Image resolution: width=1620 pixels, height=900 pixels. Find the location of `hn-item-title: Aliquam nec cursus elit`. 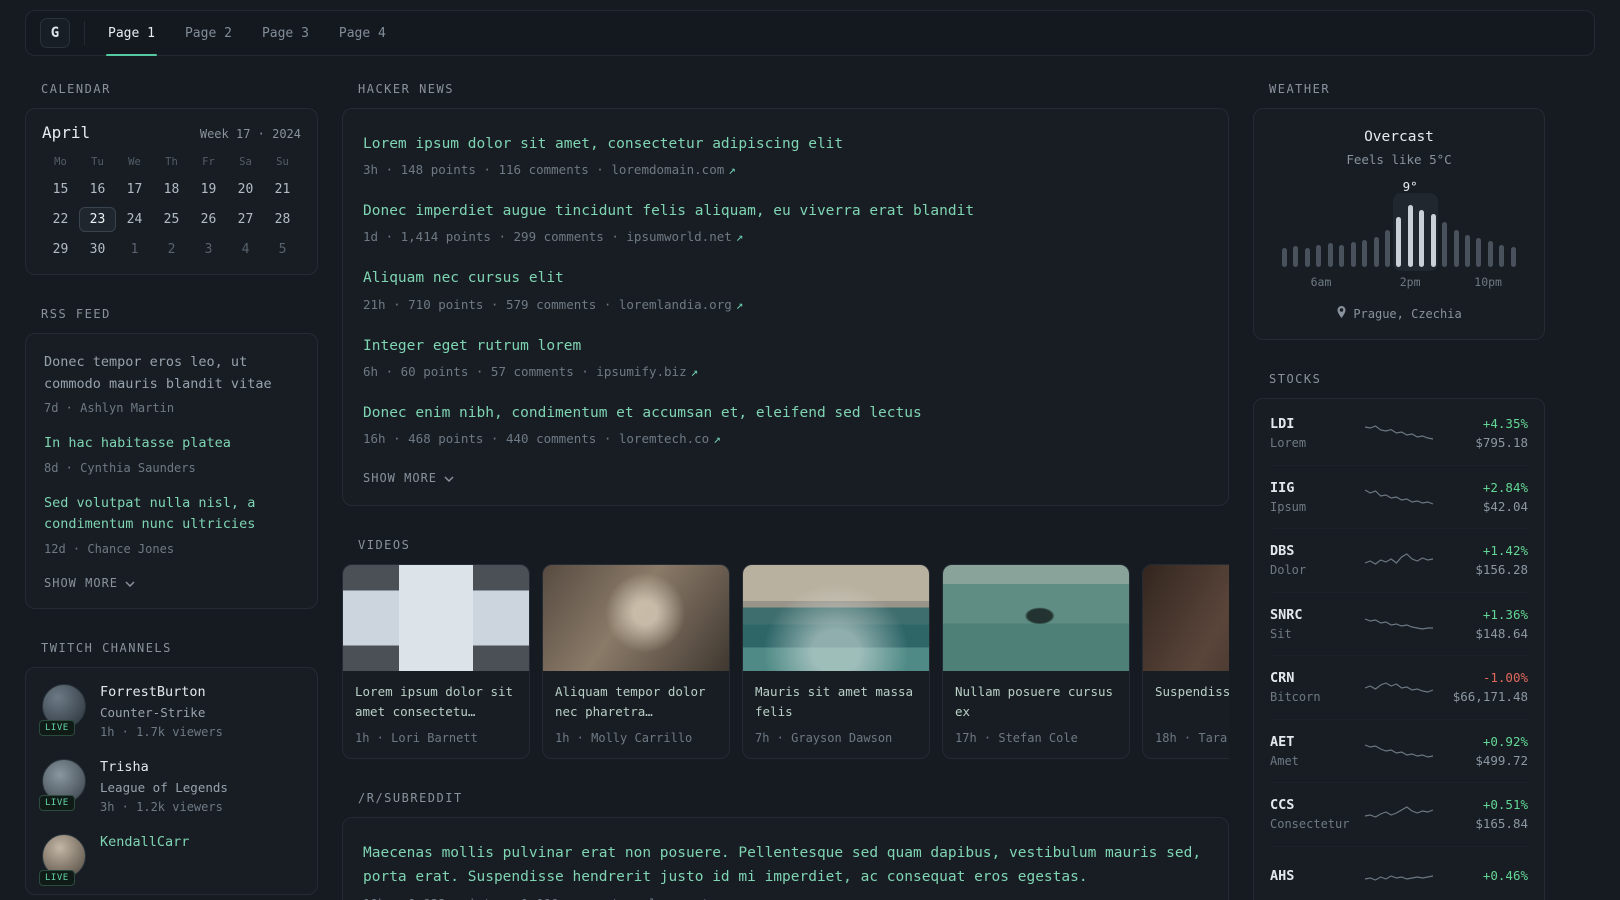

hn-item-title: Aliquam nec cursus elit is located at coordinates (785, 278).